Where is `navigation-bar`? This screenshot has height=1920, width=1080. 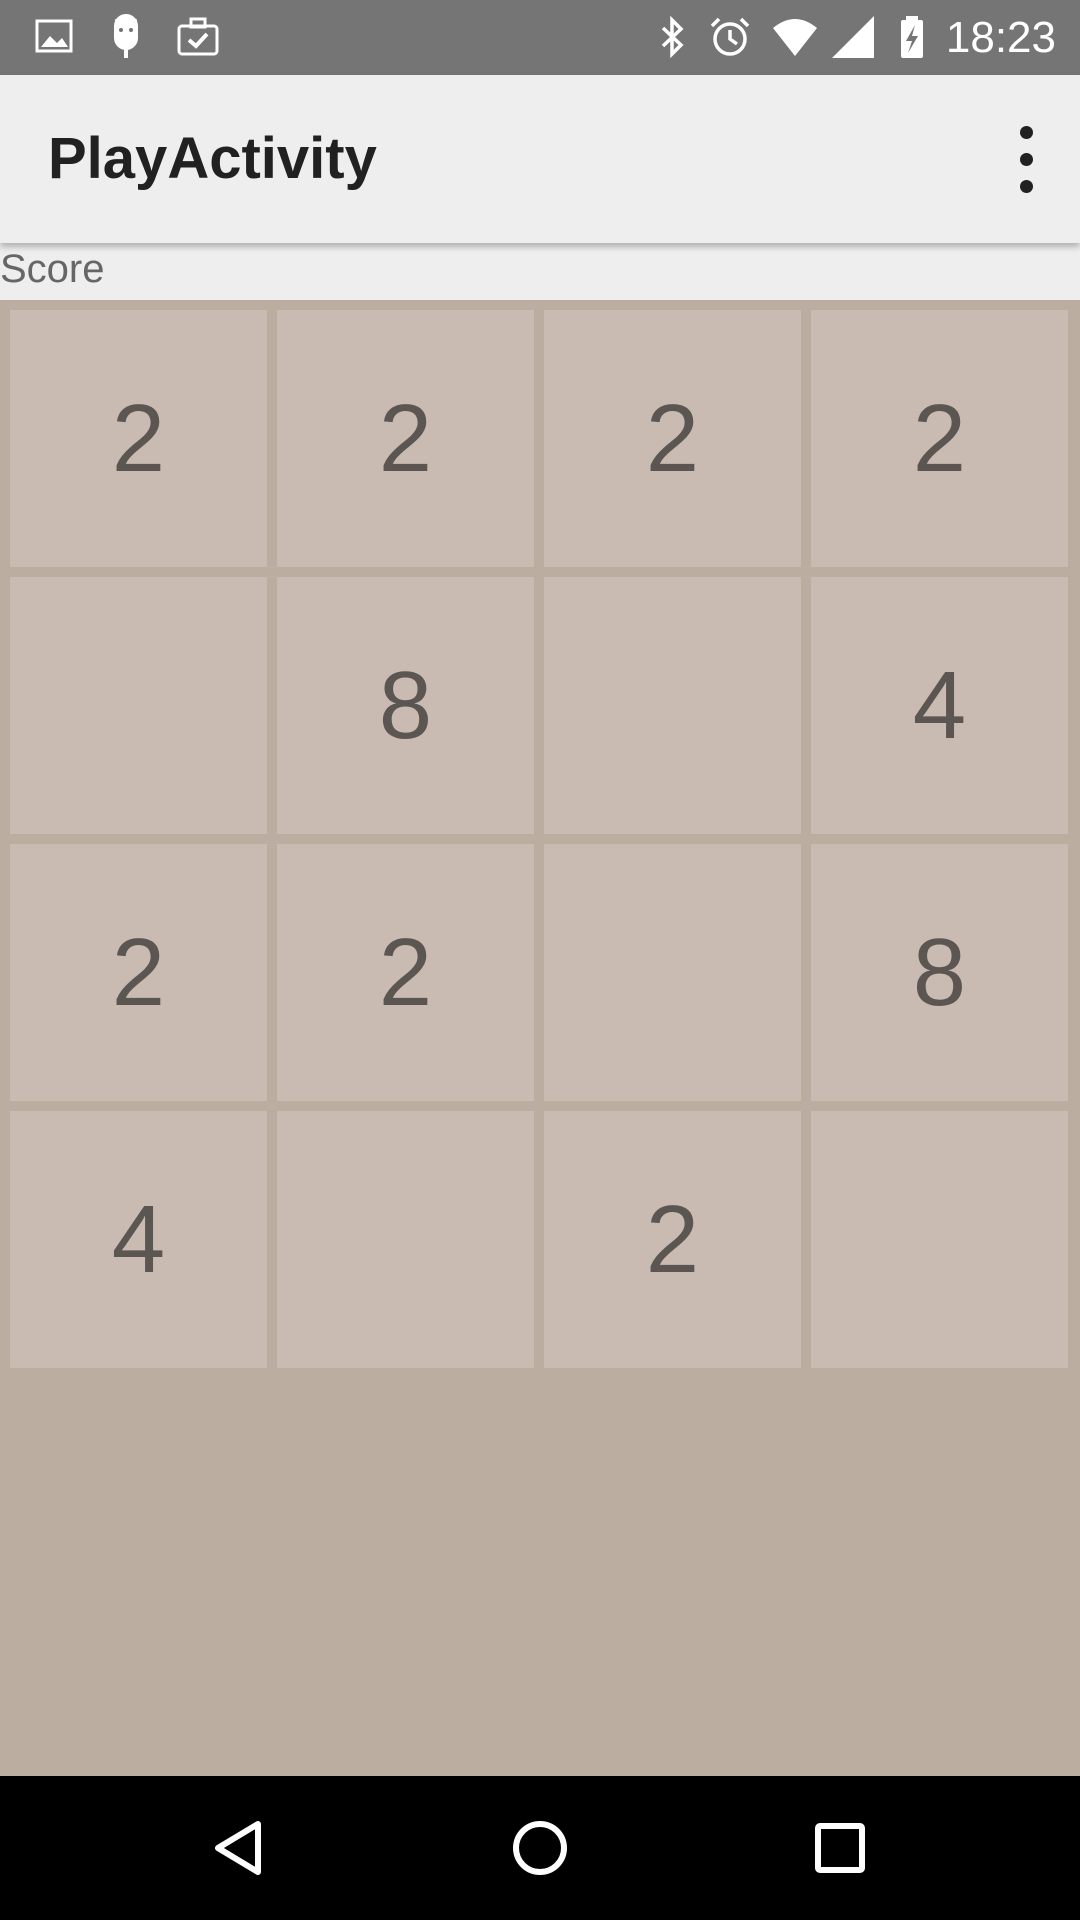 navigation-bar is located at coordinates (540, 1848).